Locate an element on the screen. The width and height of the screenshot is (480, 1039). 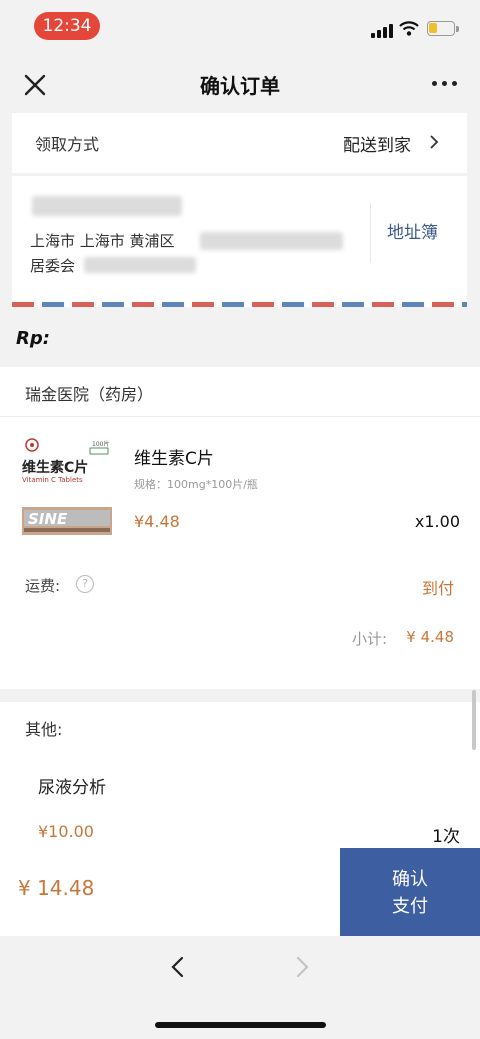
scrollbar is located at coordinates (474, 720).